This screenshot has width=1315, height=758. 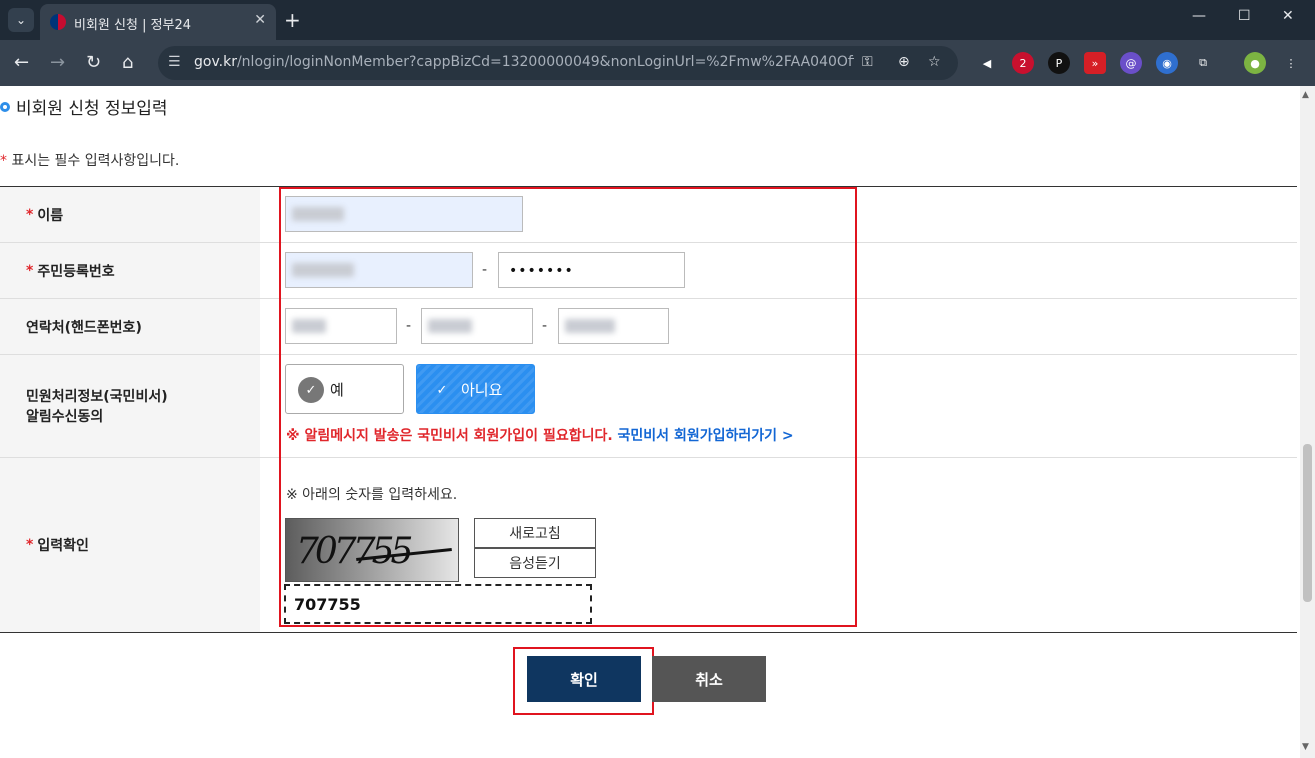 What do you see at coordinates (95, 161) in the screenshot?
I see `required-notice-text: 표시는 필수 입력사항입니다.` at bounding box center [95, 161].